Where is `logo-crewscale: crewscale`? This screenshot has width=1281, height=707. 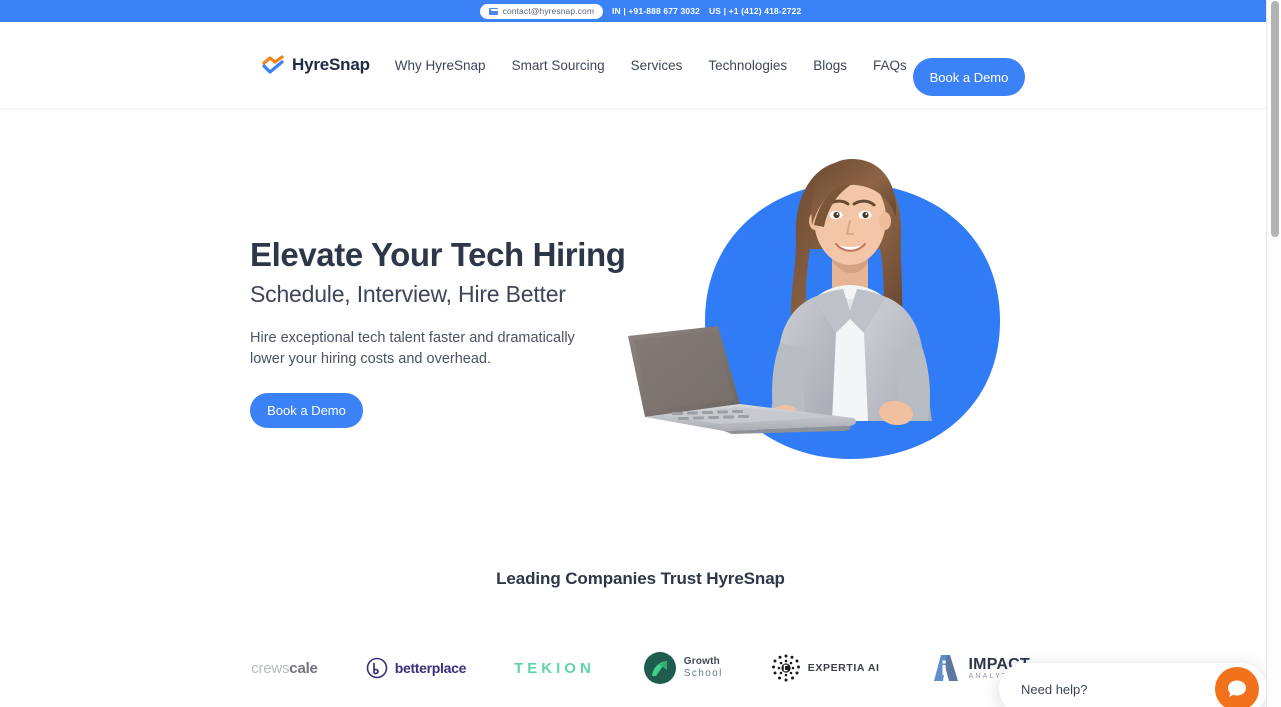
logo-crewscale: crewscale is located at coordinates (284, 668).